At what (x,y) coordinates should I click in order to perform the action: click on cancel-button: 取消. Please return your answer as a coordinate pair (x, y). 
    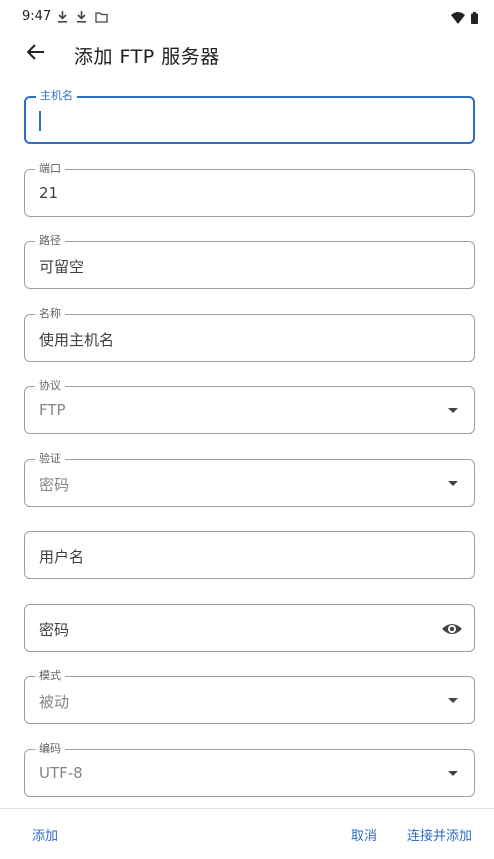
    Looking at the image, I should click on (364, 834).